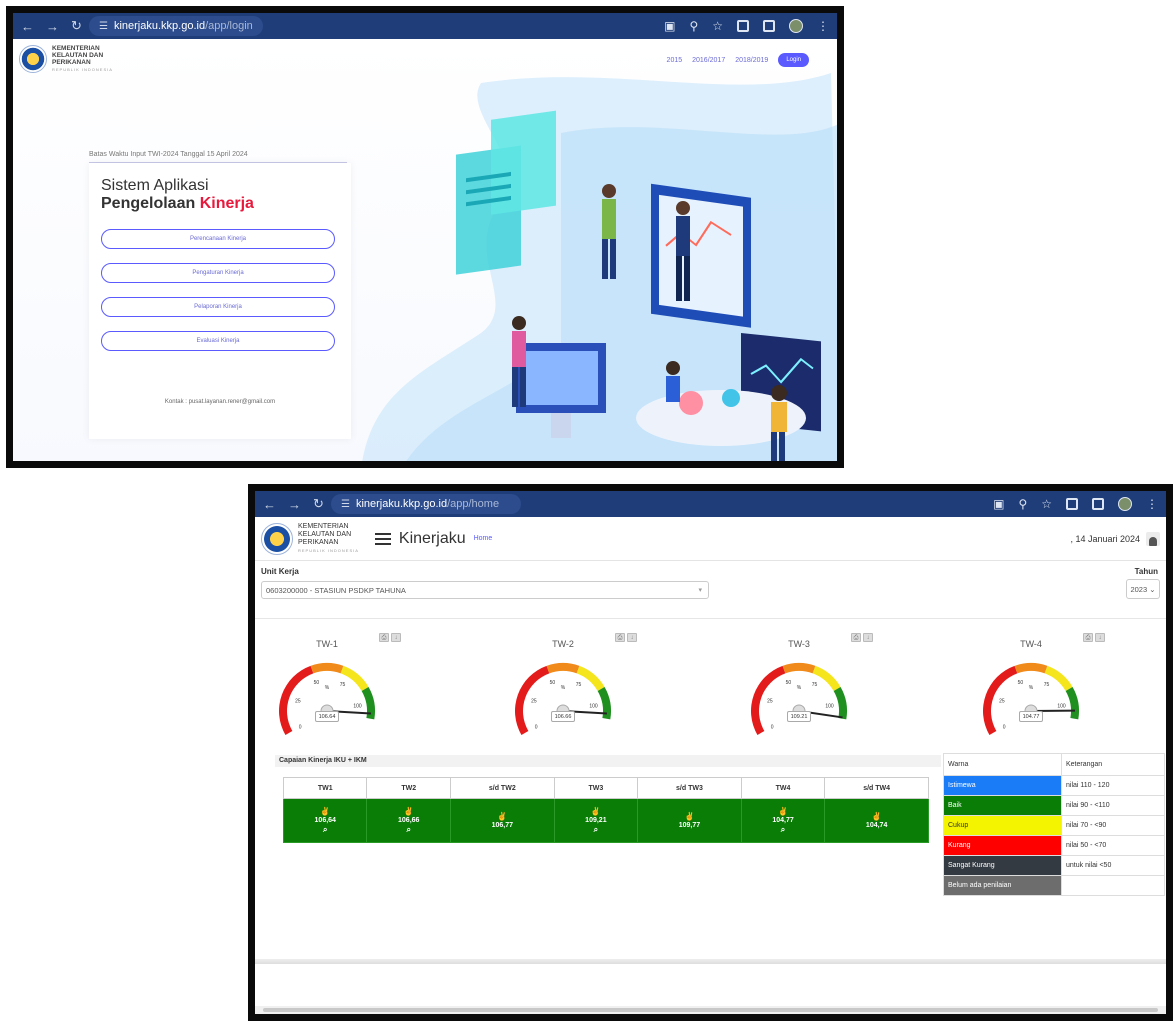  I want to click on legend-row: Cukup nilai 70 - <90, so click(1054, 825).